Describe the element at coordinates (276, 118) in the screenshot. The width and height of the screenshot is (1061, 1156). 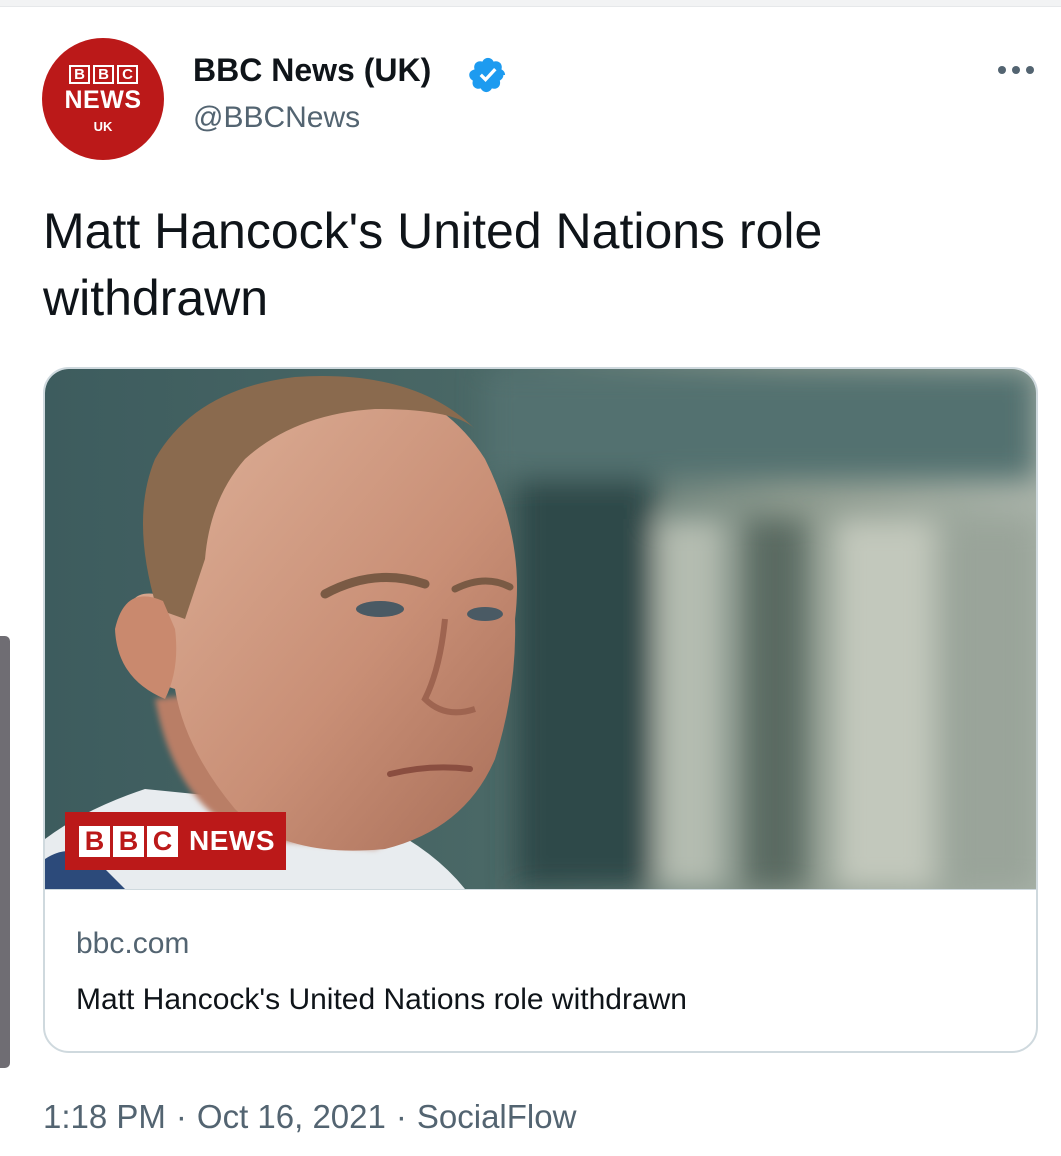
I see `user-handle: @BBCNews` at that location.